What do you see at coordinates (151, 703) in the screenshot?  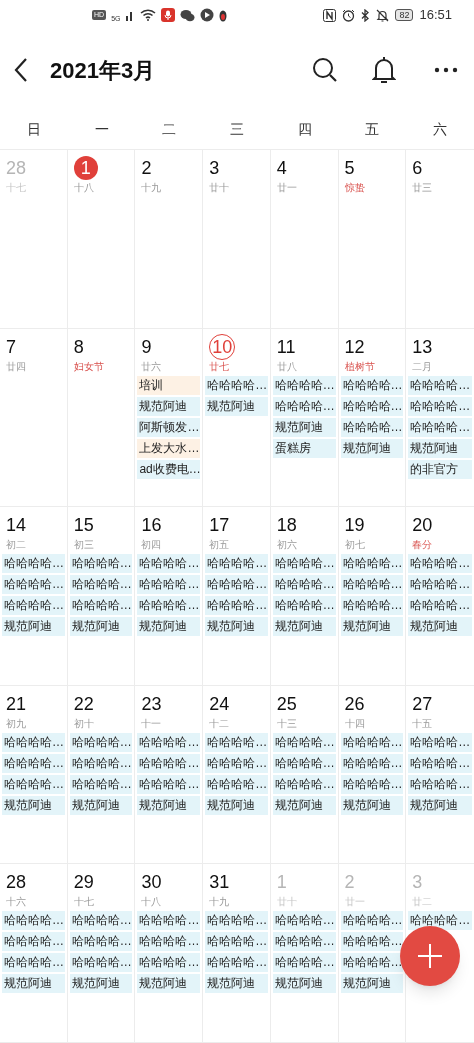 I see `day-number: 23` at bounding box center [151, 703].